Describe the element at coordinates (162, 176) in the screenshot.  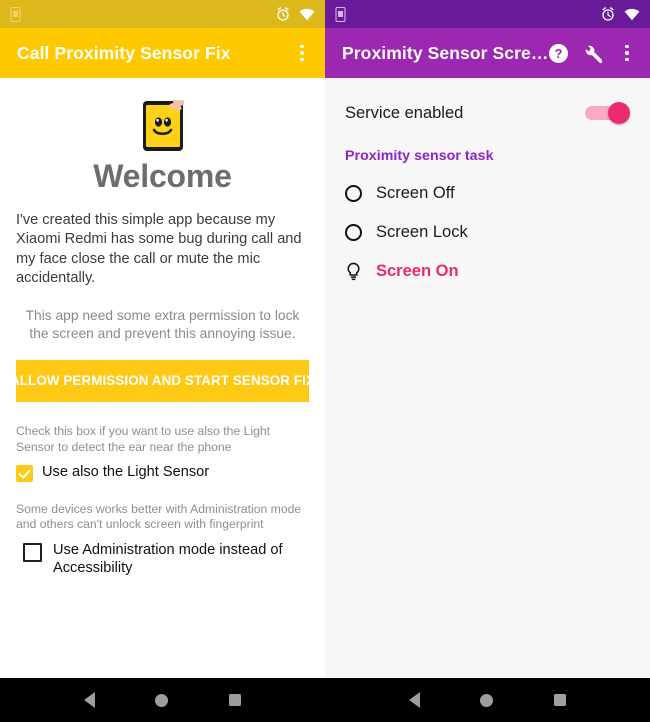
I see `page-title: Welcome` at that location.